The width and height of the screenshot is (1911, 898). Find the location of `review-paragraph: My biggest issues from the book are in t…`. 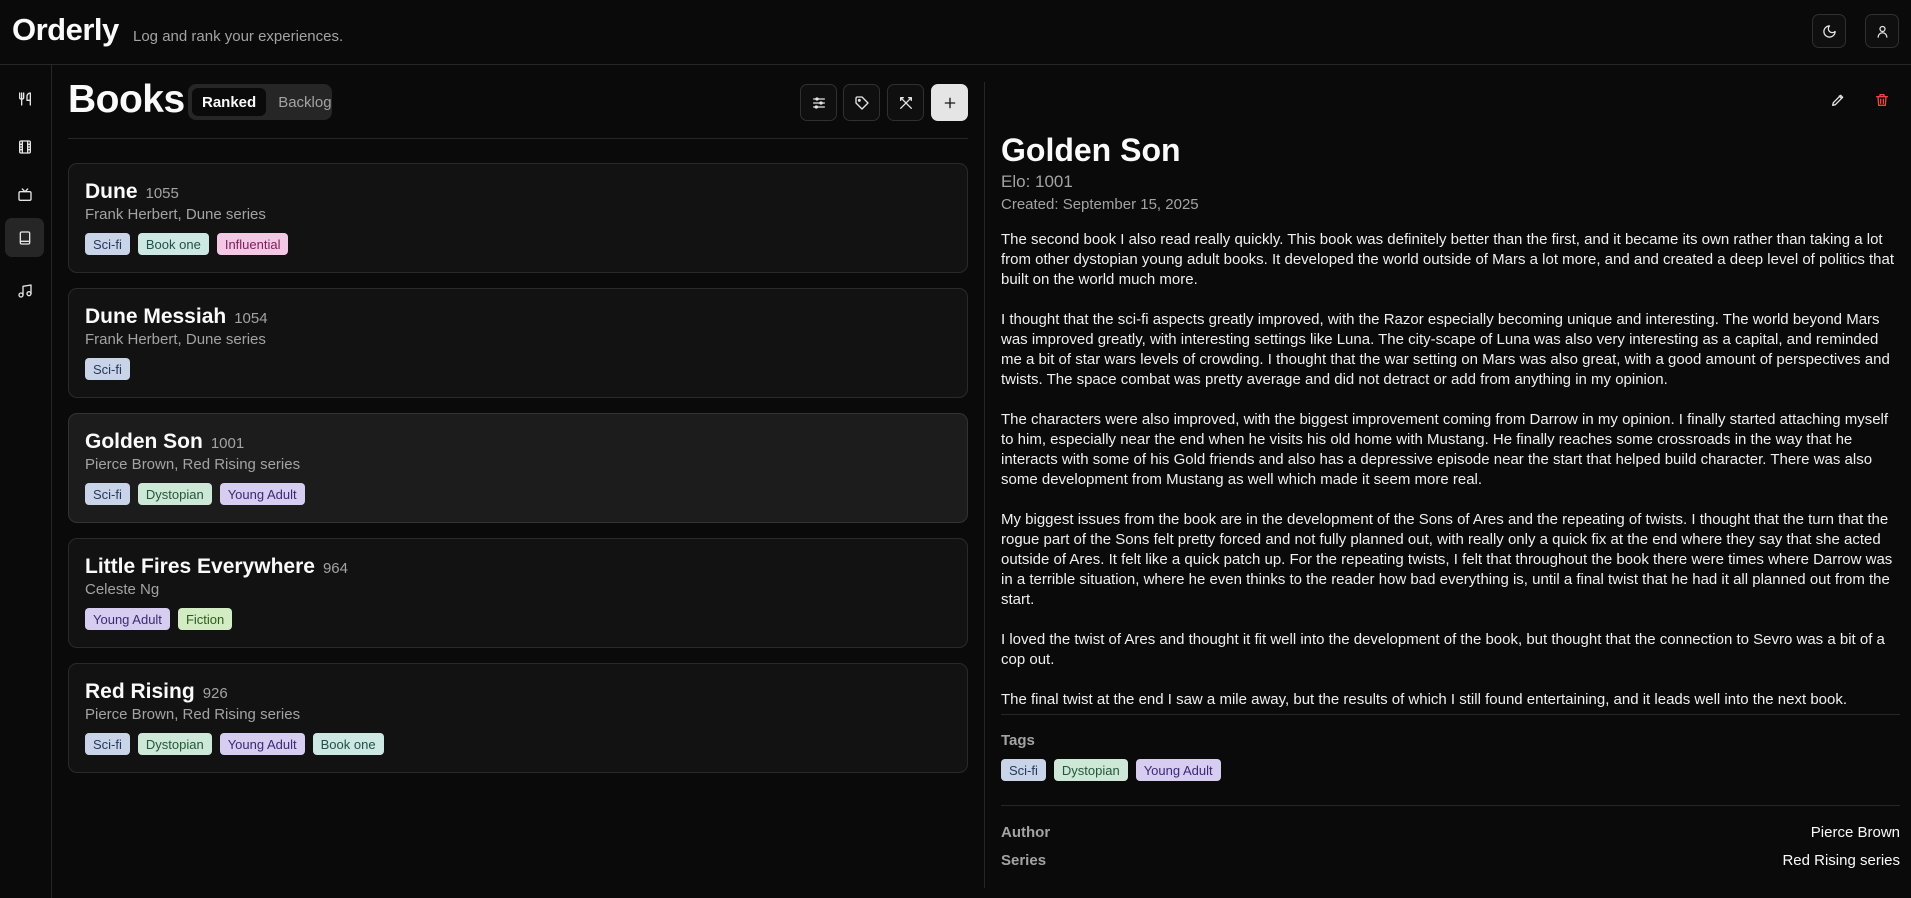

review-paragraph: My biggest issues from the book are in t… is located at coordinates (1447, 559).